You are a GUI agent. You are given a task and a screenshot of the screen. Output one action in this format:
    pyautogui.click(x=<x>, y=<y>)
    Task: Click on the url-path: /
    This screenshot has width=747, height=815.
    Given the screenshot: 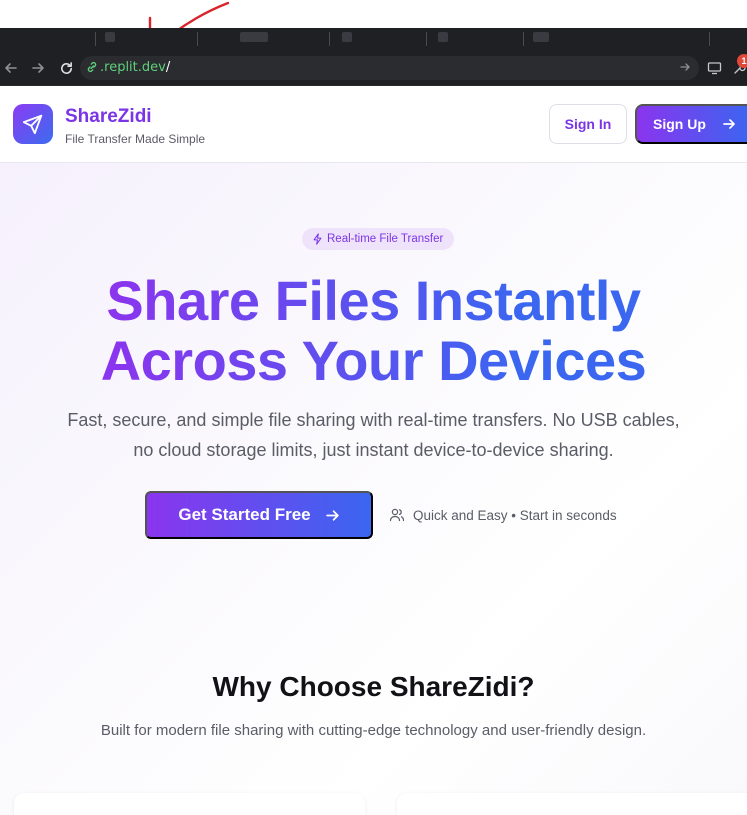 What is the action you would take?
    pyautogui.click(x=168, y=67)
    